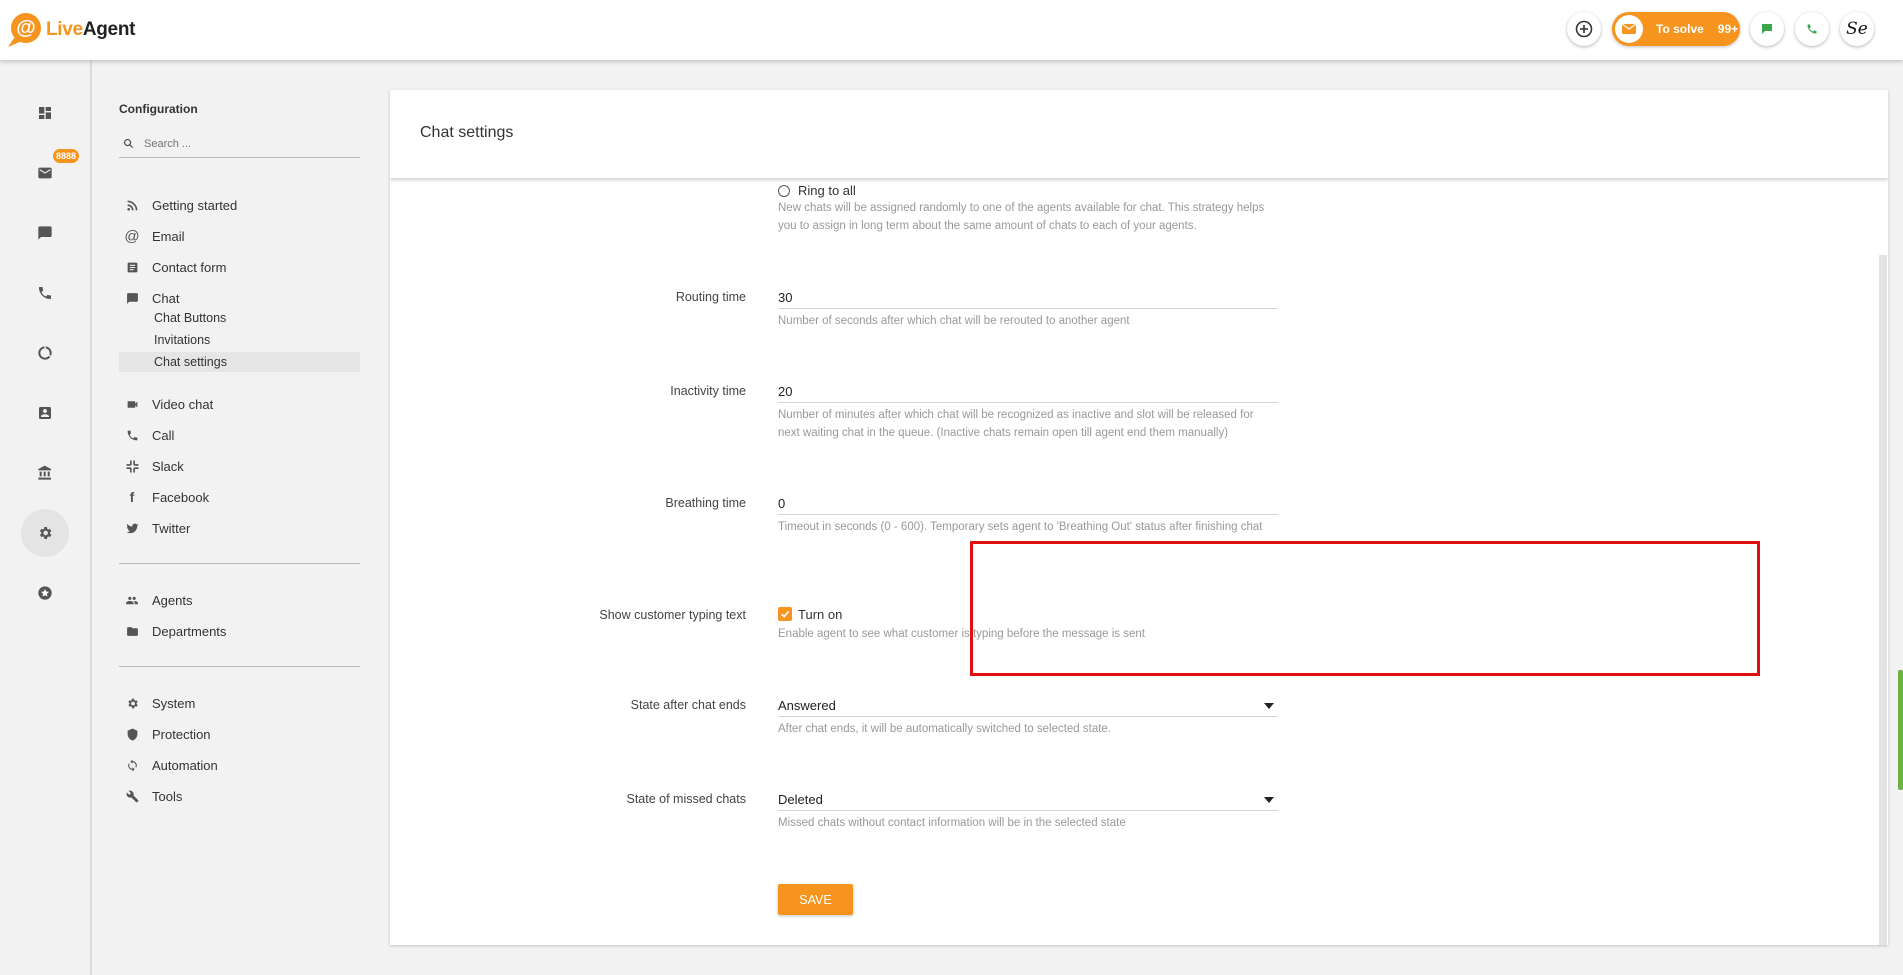 Image resolution: width=1903 pixels, height=975 pixels. I want to click on liveagent-logo: @ LiveAgent, so click(69, 30).